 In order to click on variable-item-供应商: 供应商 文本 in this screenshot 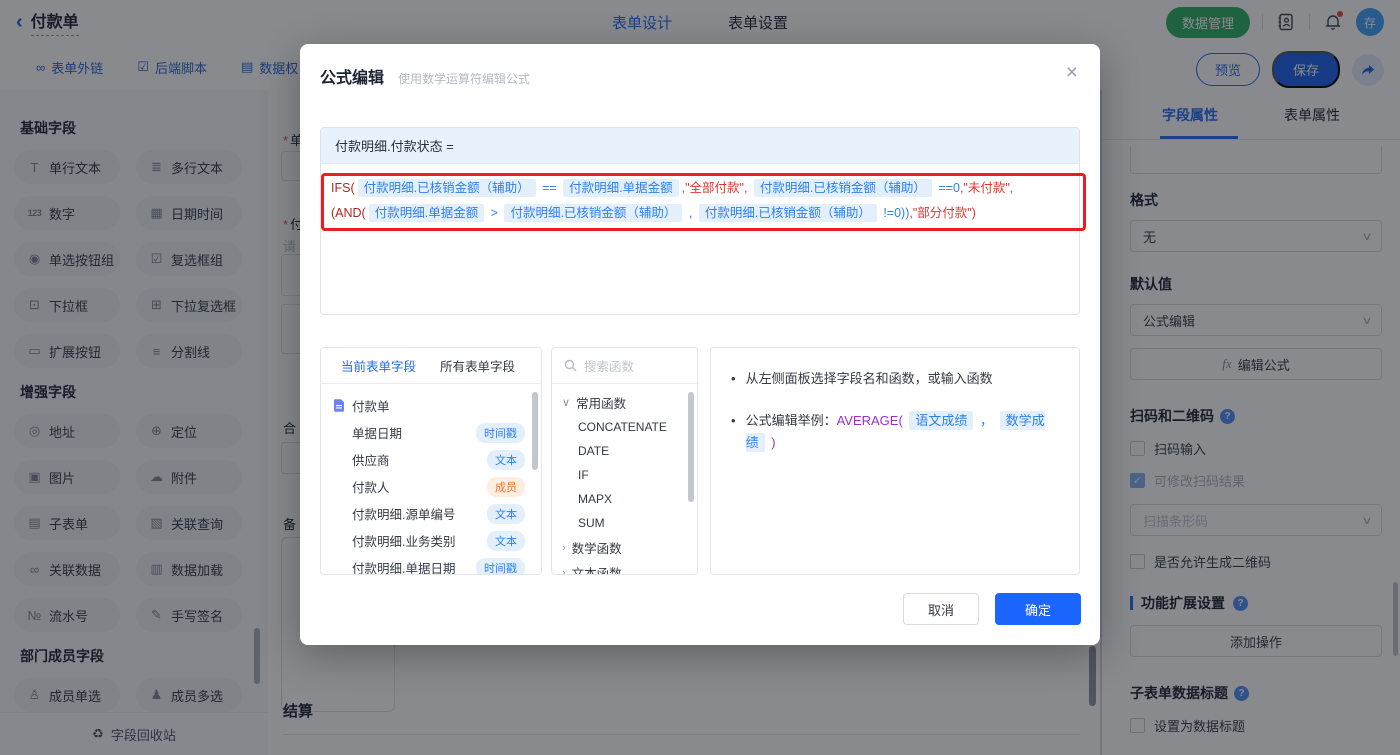, I will do `click(431, 459)`.